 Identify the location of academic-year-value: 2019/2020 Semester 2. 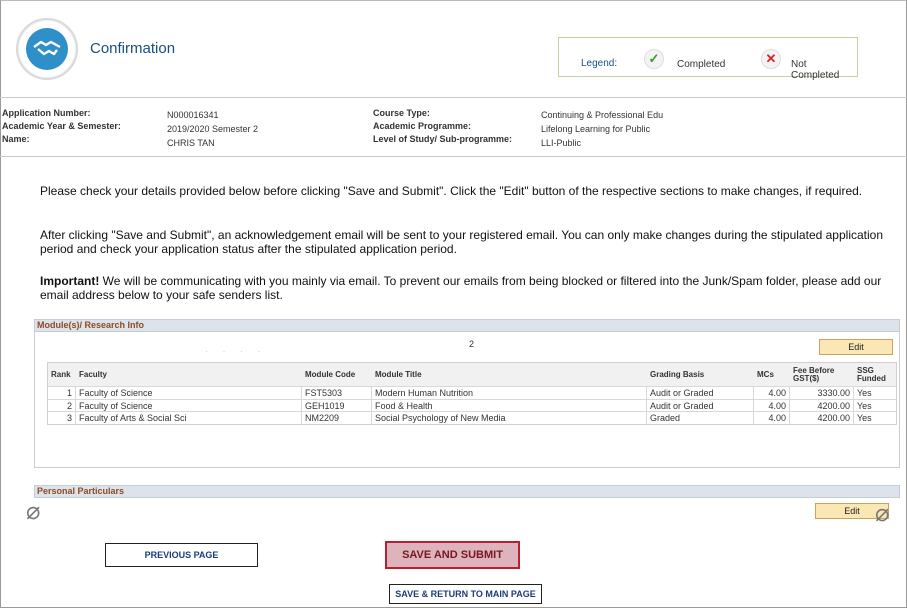
(213, 129).